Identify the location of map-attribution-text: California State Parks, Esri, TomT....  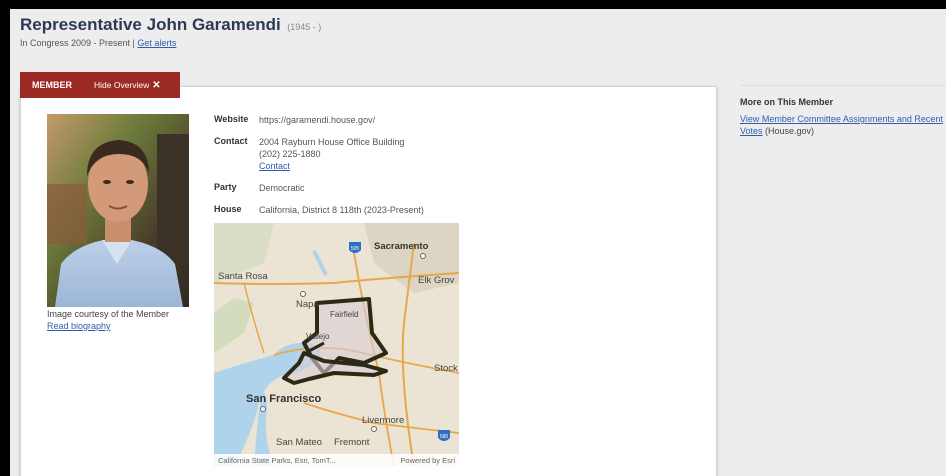
(277, 460).